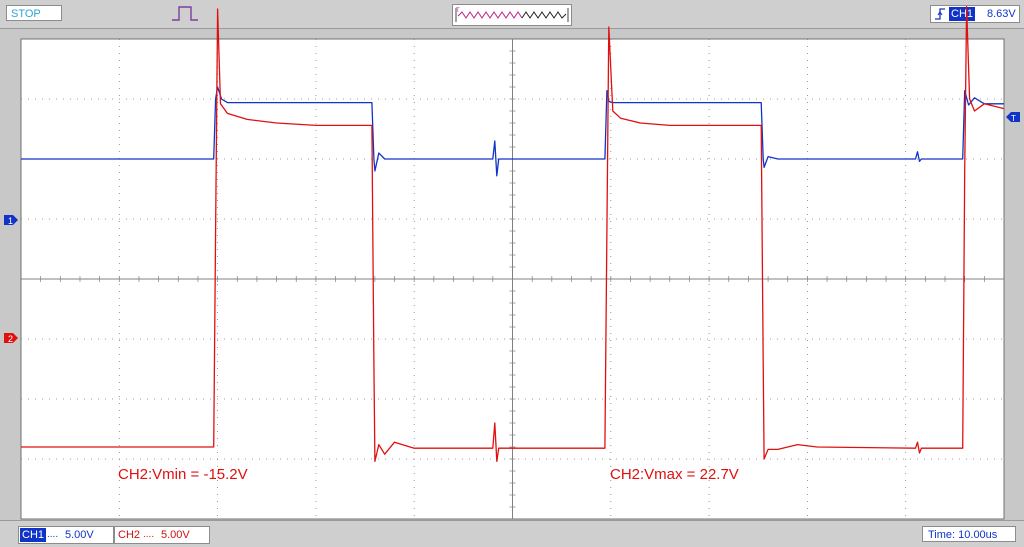 Image resolution: width=1024 pixels, height=547 pixels. Describe the element at coordinates (674, 474) in the screenshot. I see `vmax-annotation: CH2:Vmax = 22.7V` at that location.